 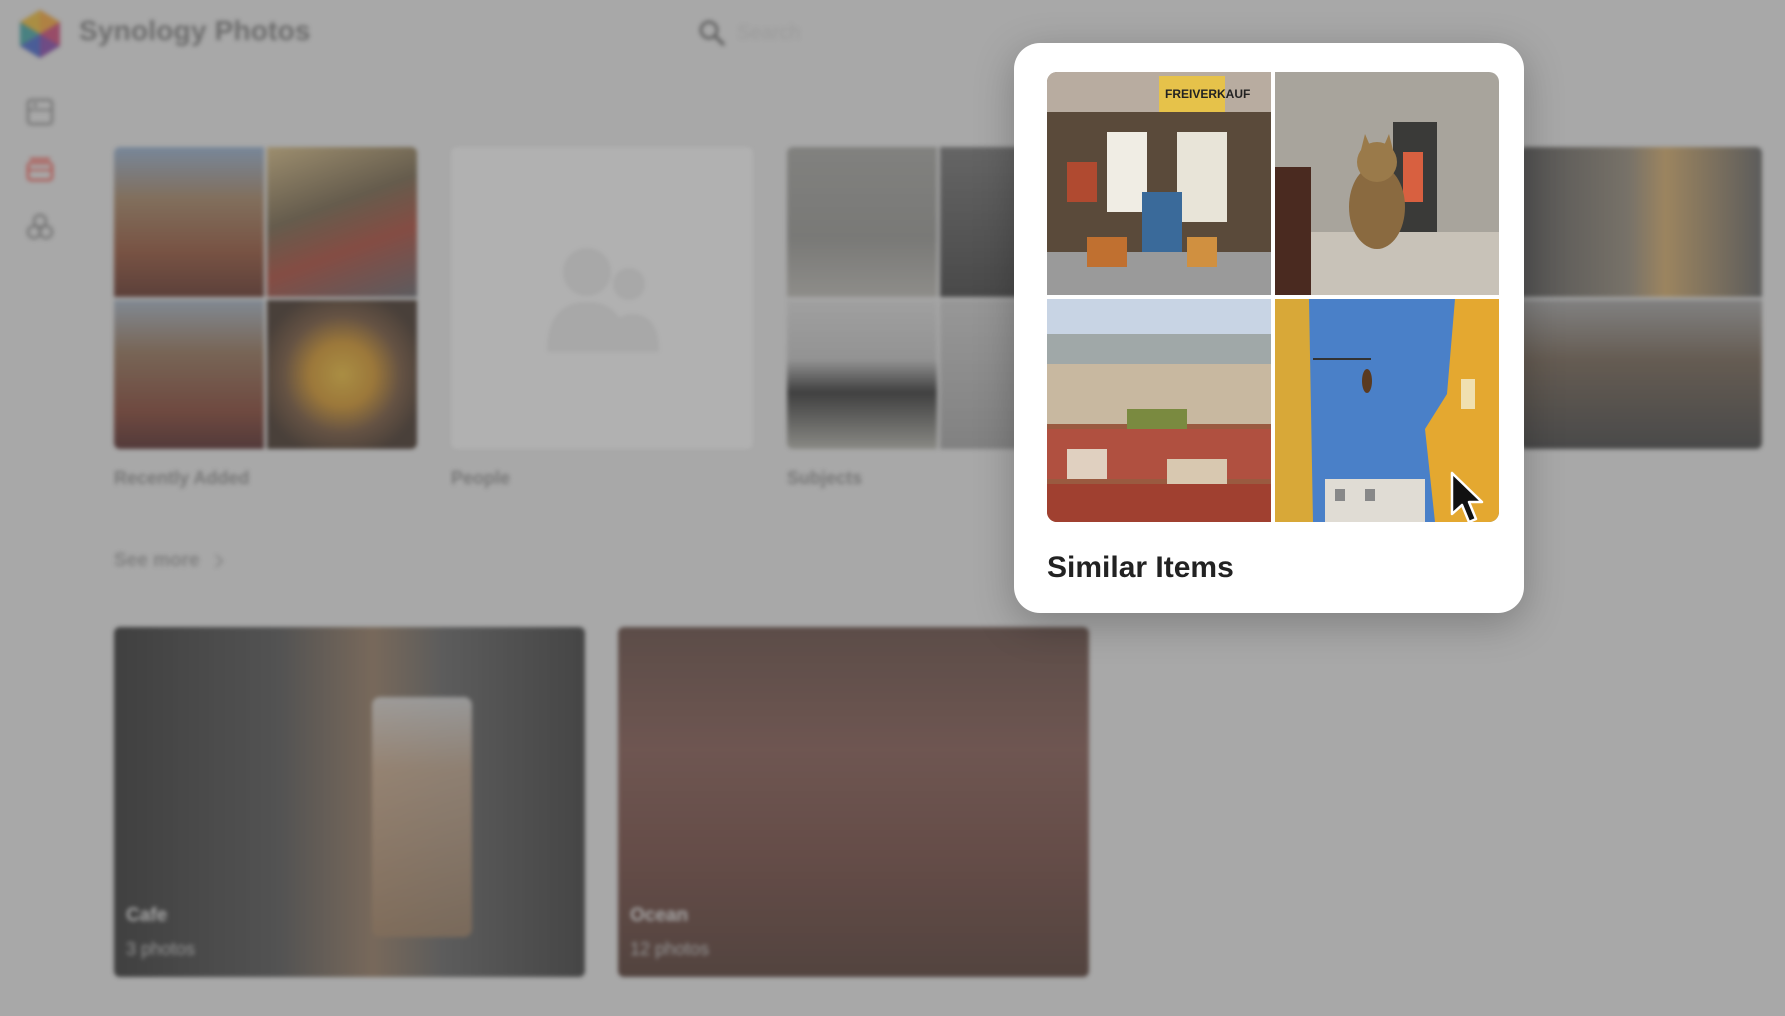 I want to click on svg-text: FREIVERKAUF, so click(x=1207, y=94).